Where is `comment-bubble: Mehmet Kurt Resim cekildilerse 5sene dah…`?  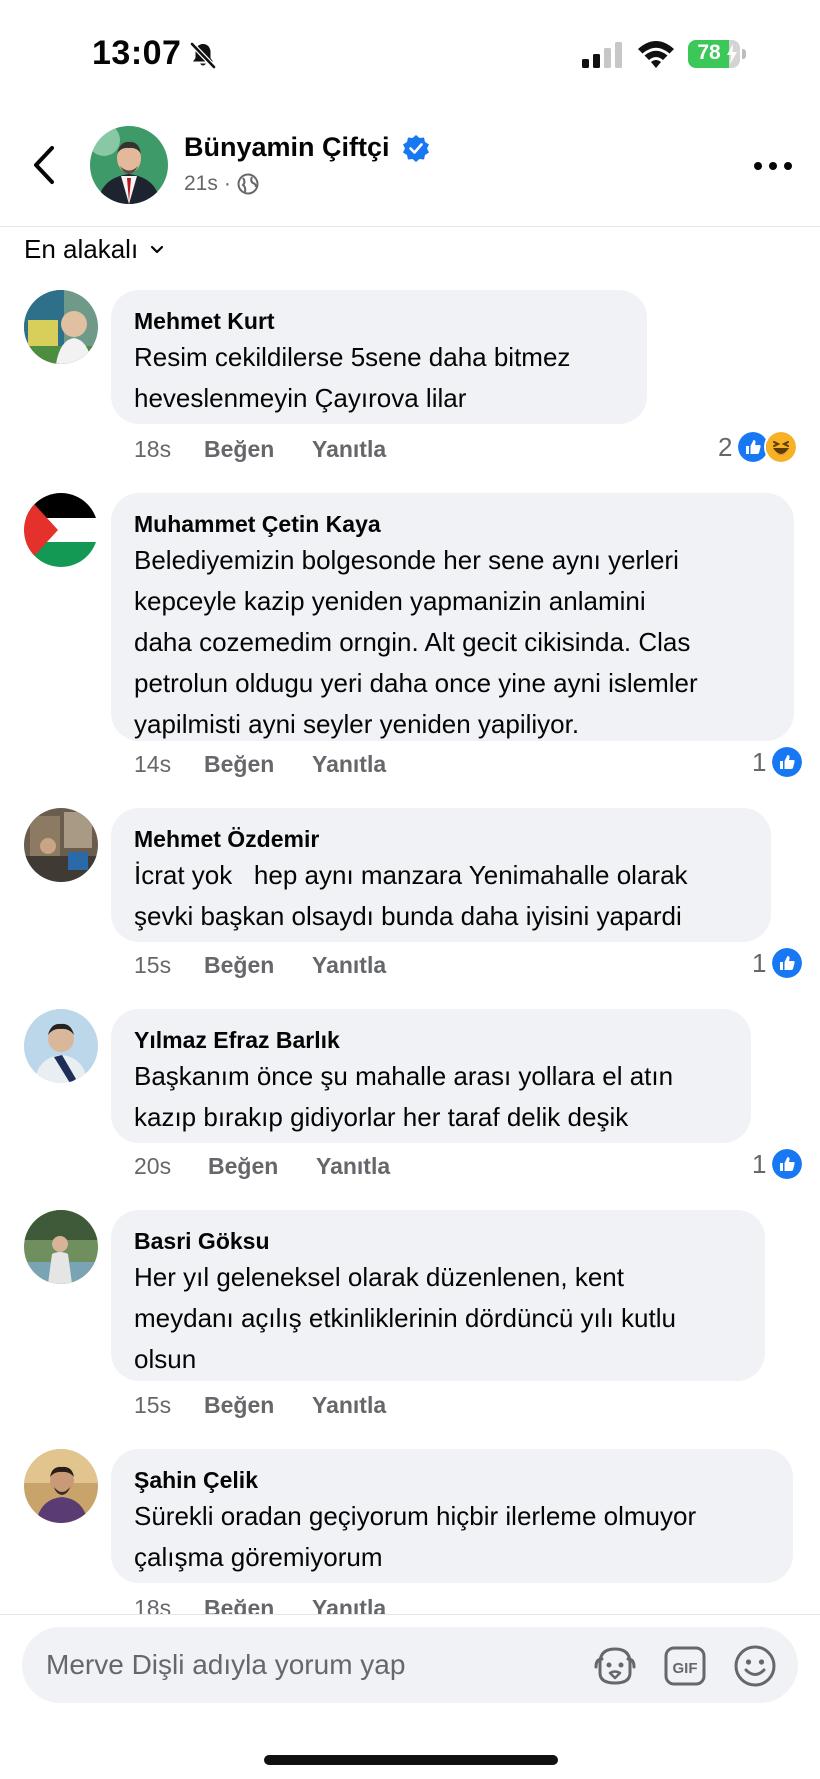
comment-bubble: Mehmet Kurt Resim cekildilerse 5sene dah… is located at coordinates (379, 357).